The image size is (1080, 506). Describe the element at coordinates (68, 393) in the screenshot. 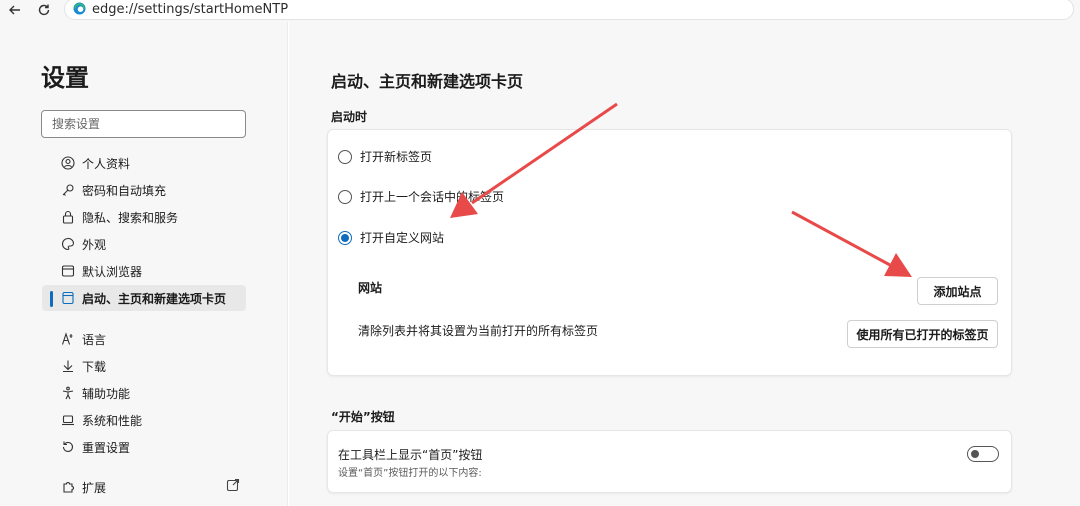

I see `accessibility-icon` at that location.